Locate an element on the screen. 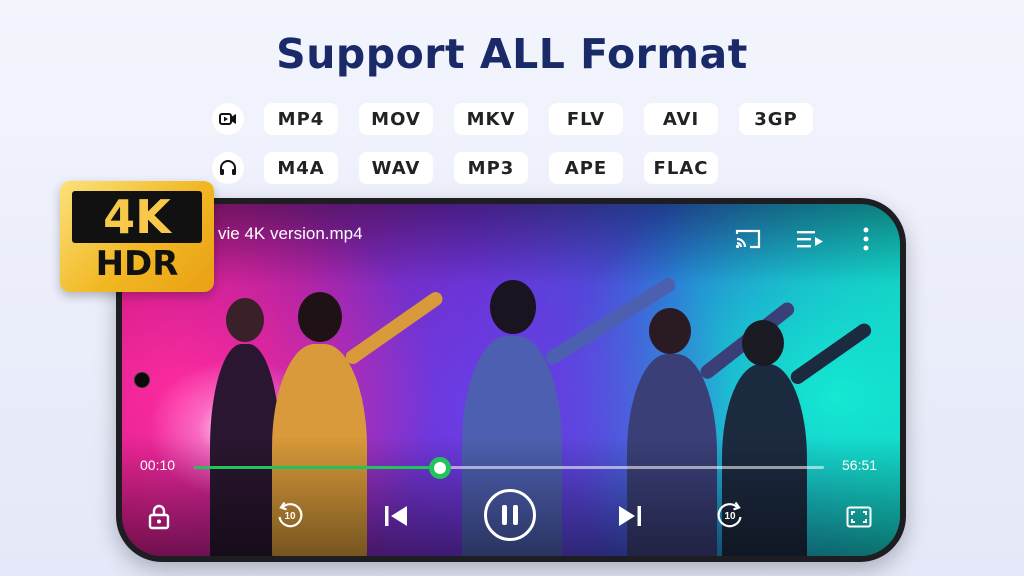 The width and height of the screenshot is (1024, 576). format-chip-flac: FLAC is located at coordinates (681, 168).